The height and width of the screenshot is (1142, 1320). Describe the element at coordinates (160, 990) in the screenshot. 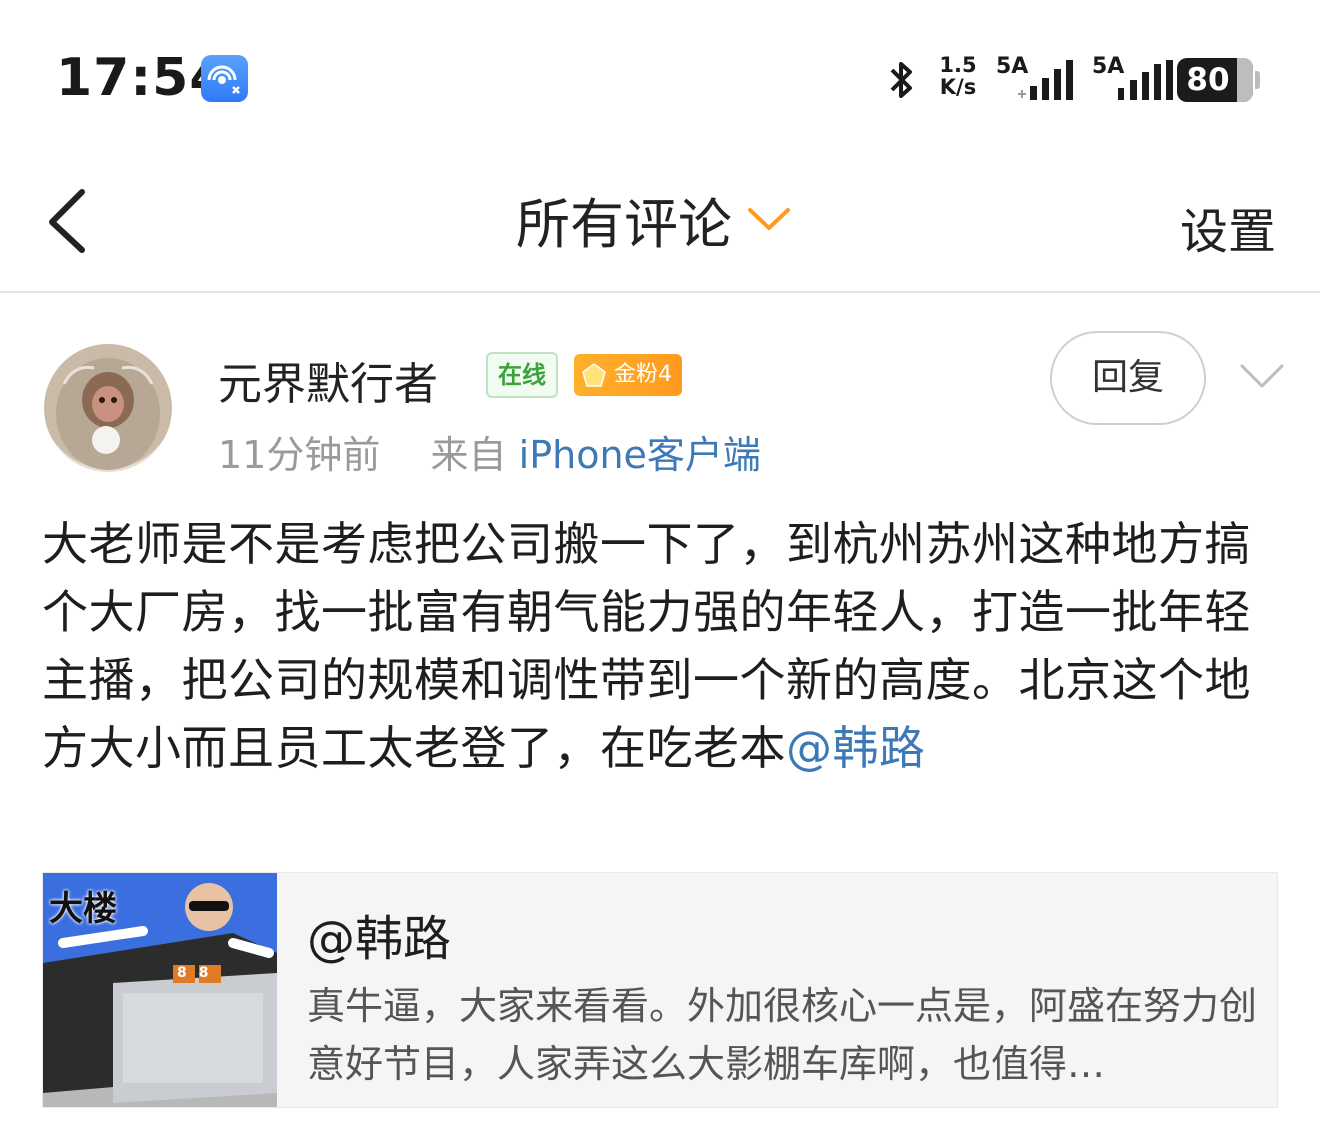

I see `video-thumbnail: 大楼 88` at that location.